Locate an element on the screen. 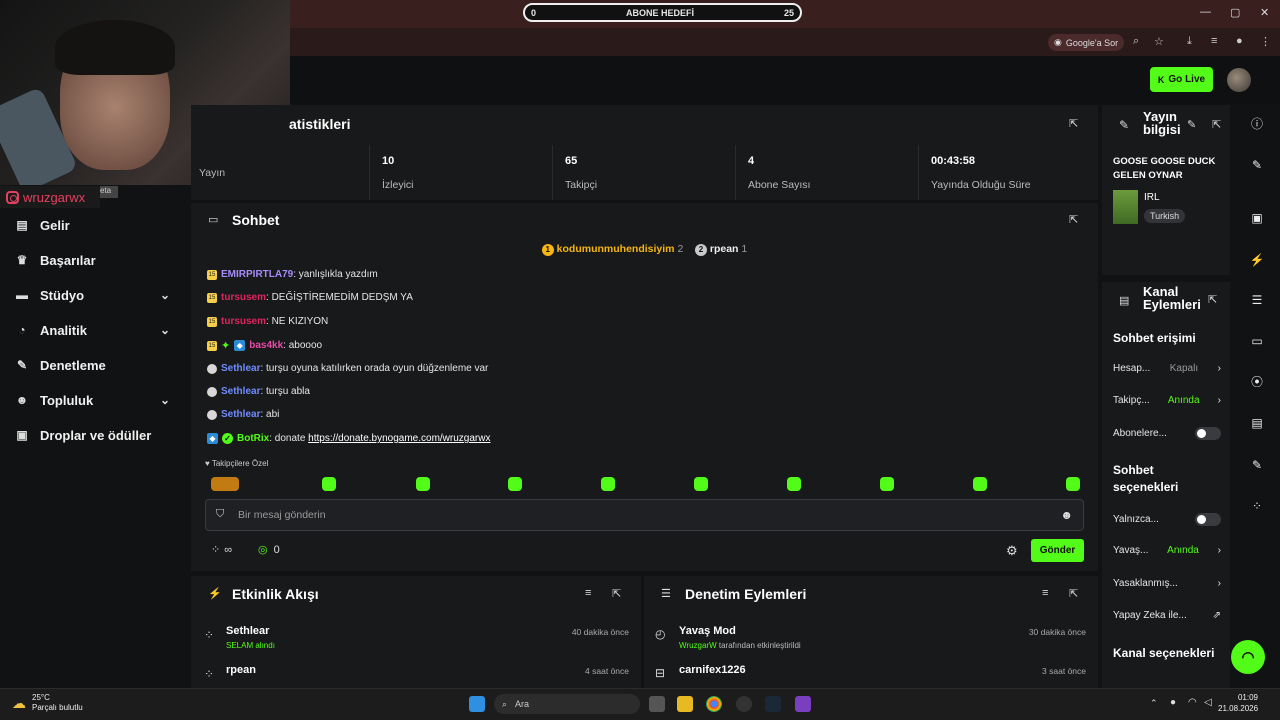 Image resolution: width=1280 pixels, height=720 pixels. go-live-button: K Go Live is located at coordinates (1181, 79).